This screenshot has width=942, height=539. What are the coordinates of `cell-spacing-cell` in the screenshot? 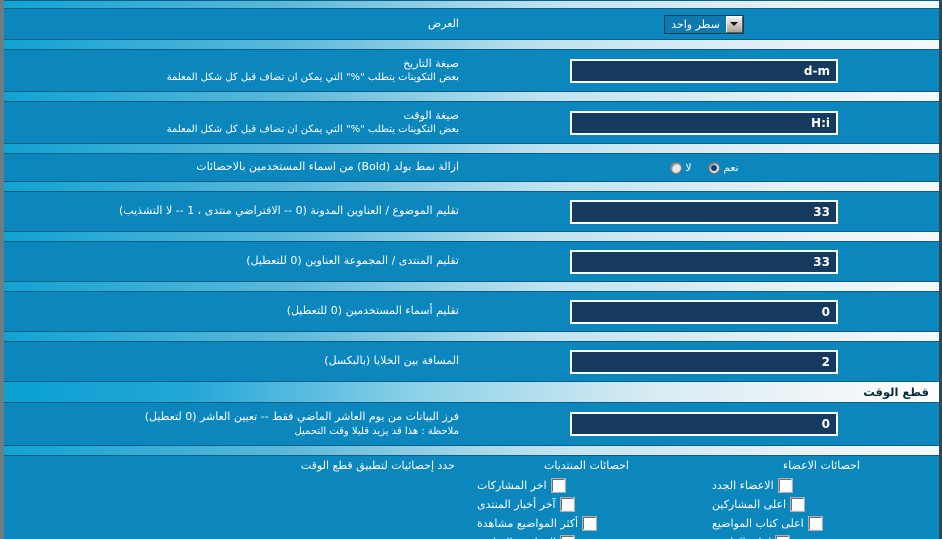 It's located at (704, 361).